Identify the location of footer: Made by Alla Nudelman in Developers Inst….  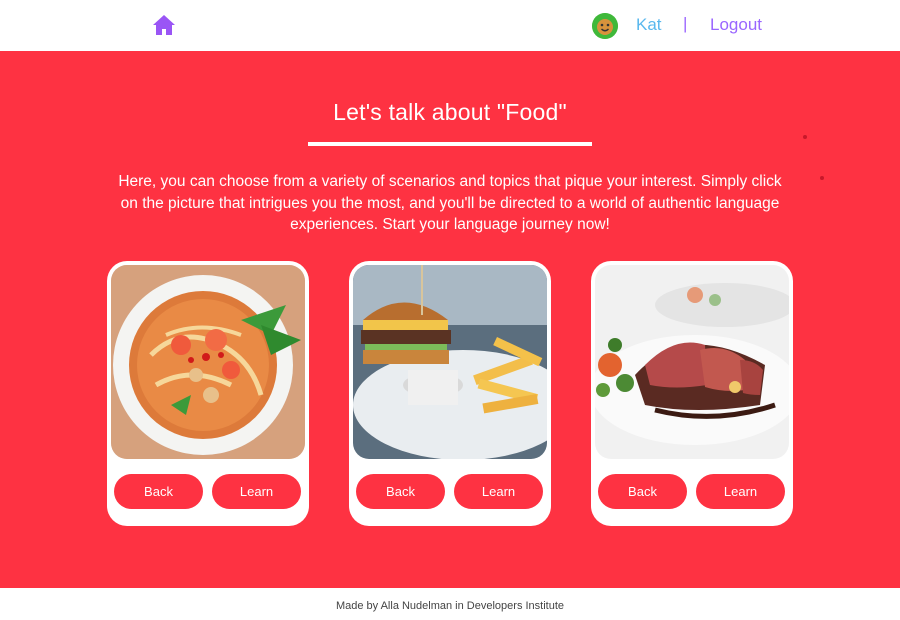
(450, 604).